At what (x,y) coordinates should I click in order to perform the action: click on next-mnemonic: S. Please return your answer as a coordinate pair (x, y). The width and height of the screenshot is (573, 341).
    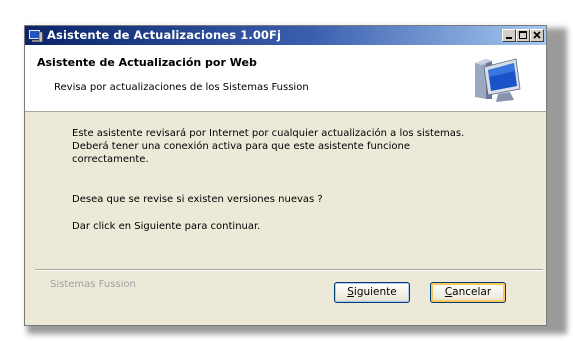
    Looking at the image, I should click on (350, 292).